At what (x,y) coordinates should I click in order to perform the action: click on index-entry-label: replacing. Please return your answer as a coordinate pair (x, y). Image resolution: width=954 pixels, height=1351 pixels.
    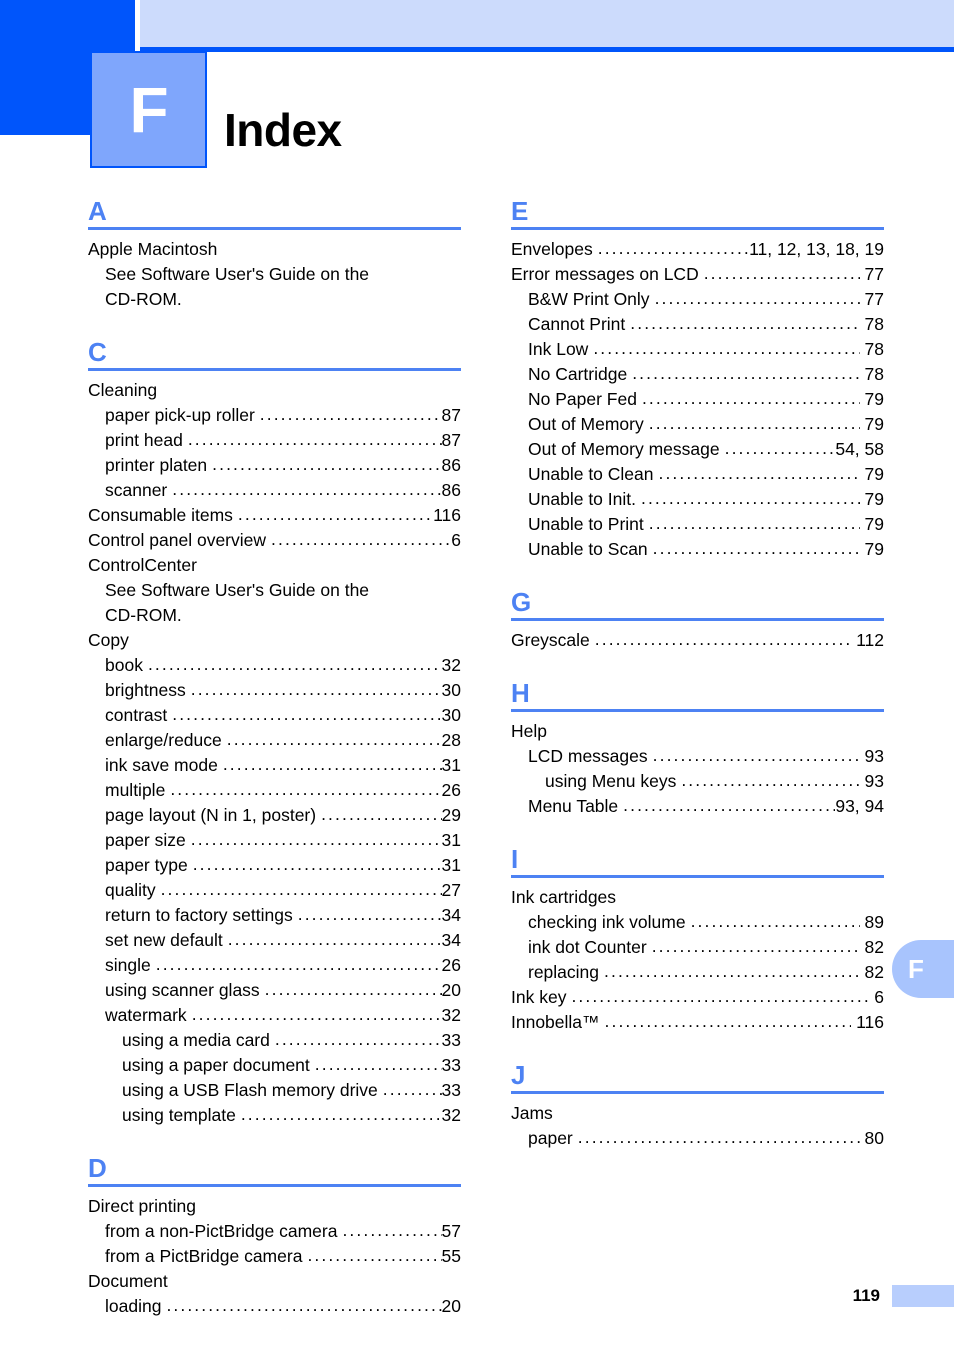
    Looking at the image, I should click on (564, 972).